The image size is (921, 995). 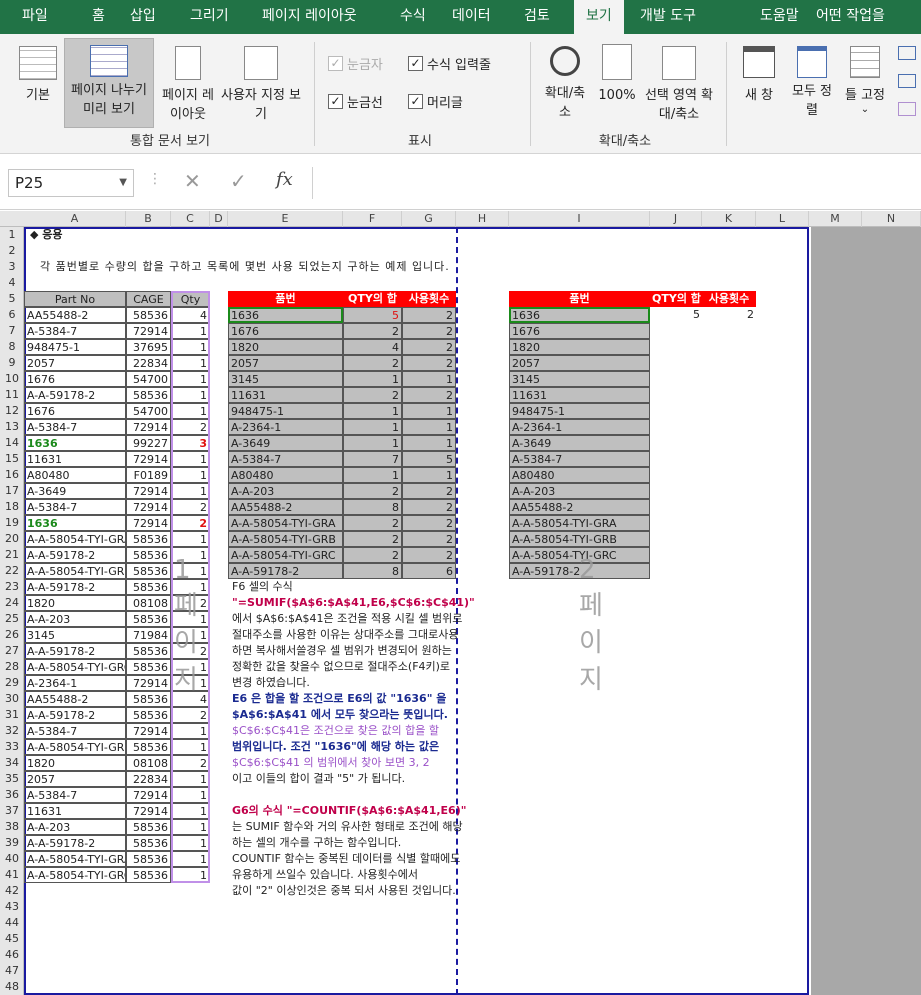 What do you see at coordinates (148, 475) in the screenshot?
I see `cell: F0189` at bounding box center [148, 475].